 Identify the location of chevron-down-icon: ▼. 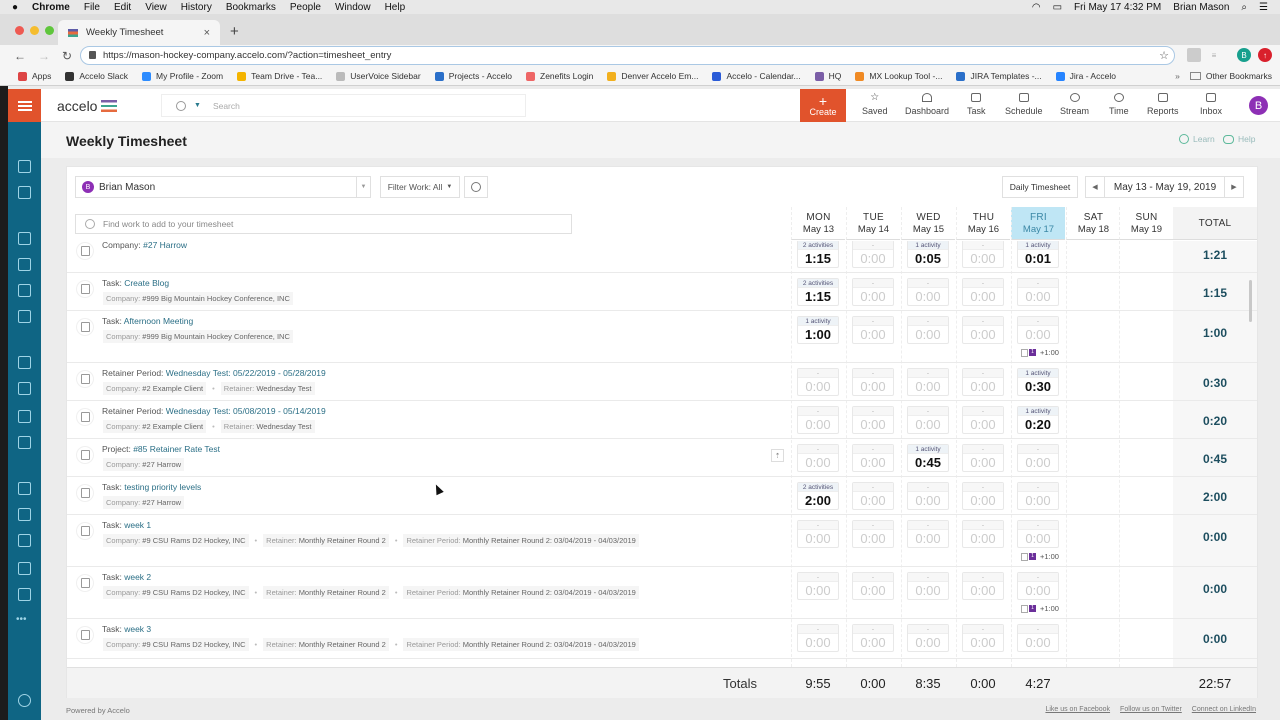
(363, 187).